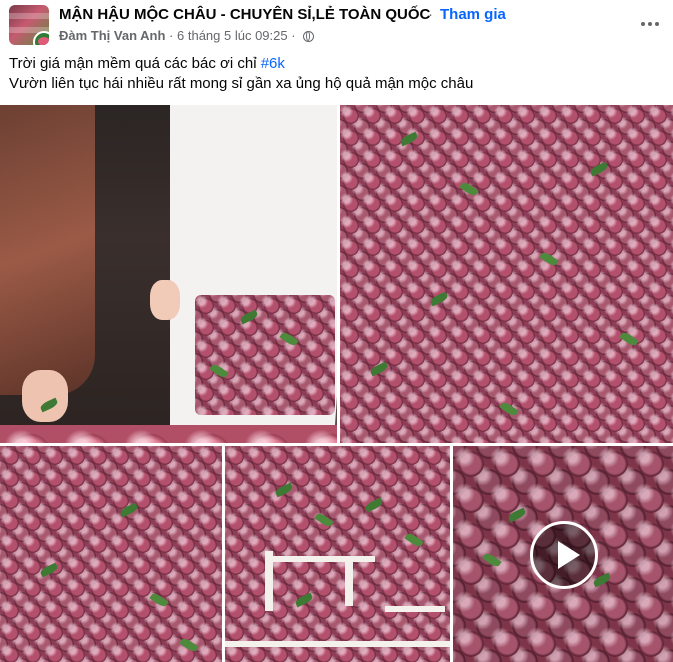  What do you see at coordinates (112, 35) in the screenshot?
I see `author-name: Đàm Thị Van Anh` at bounding box center [112, 35].